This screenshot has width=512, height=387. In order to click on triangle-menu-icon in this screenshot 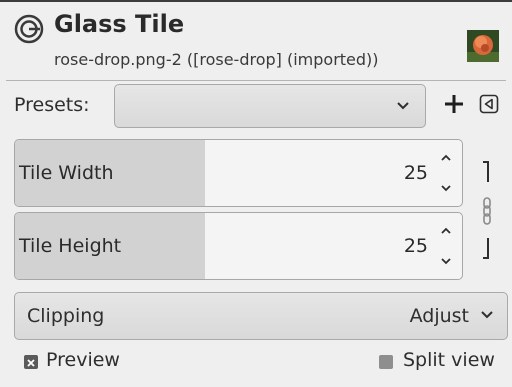, I will do `click(489, 104)`.